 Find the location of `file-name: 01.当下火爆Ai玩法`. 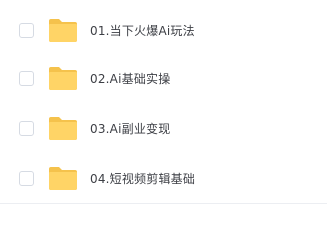

file-name: 01.当下火爆Ai玩法 is located at coordinates (142, 30).